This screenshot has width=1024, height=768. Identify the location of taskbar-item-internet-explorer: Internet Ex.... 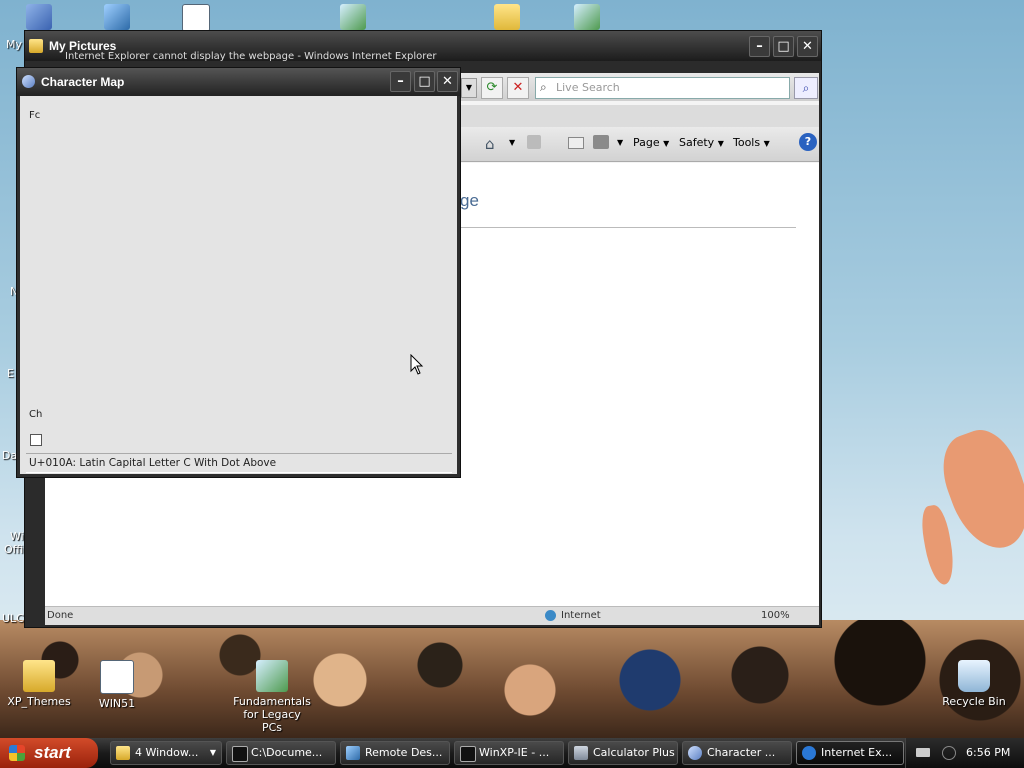
(850, 753).